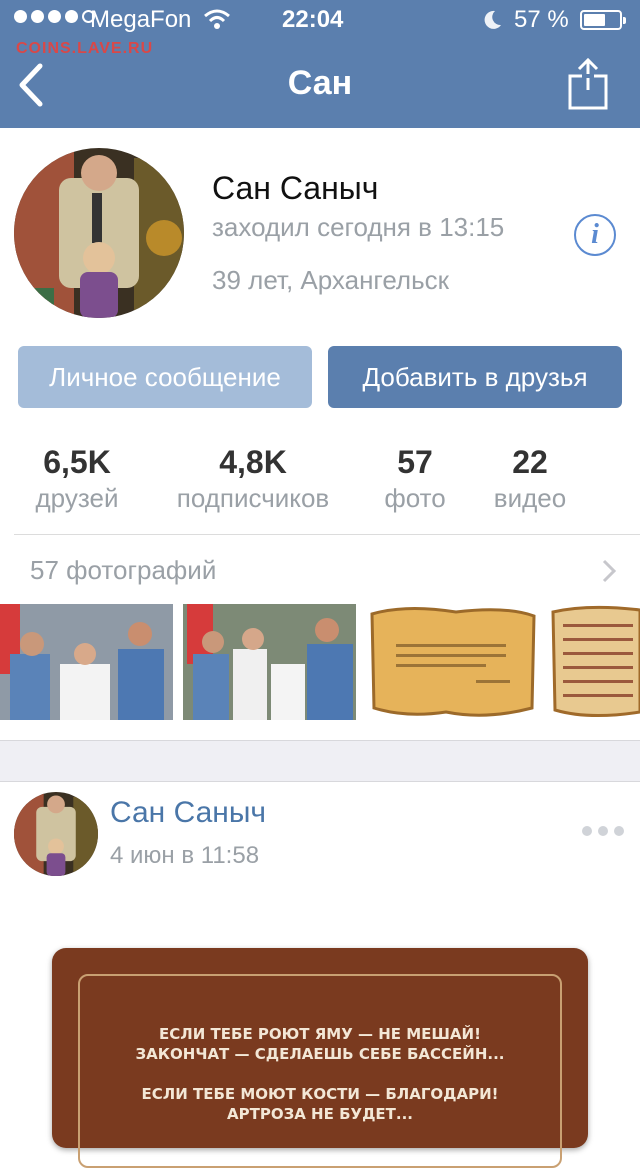 The height and width of the screenshot is (1168, 640). I want to click on send-message-button: Личное сообщение, so click(165, 377).